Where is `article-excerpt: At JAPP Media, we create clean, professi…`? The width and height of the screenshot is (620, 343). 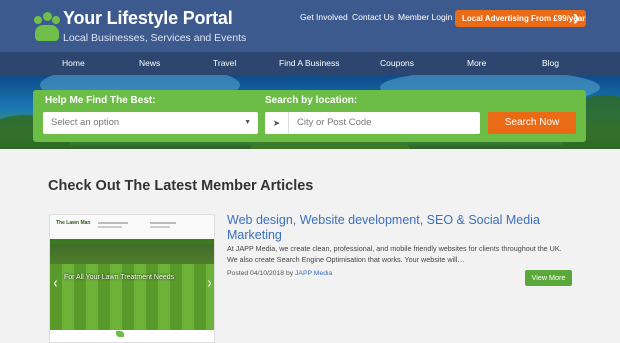
article-excerpt: At JAPP Media, we create clean, professi… is located at coordinates (394, 254).